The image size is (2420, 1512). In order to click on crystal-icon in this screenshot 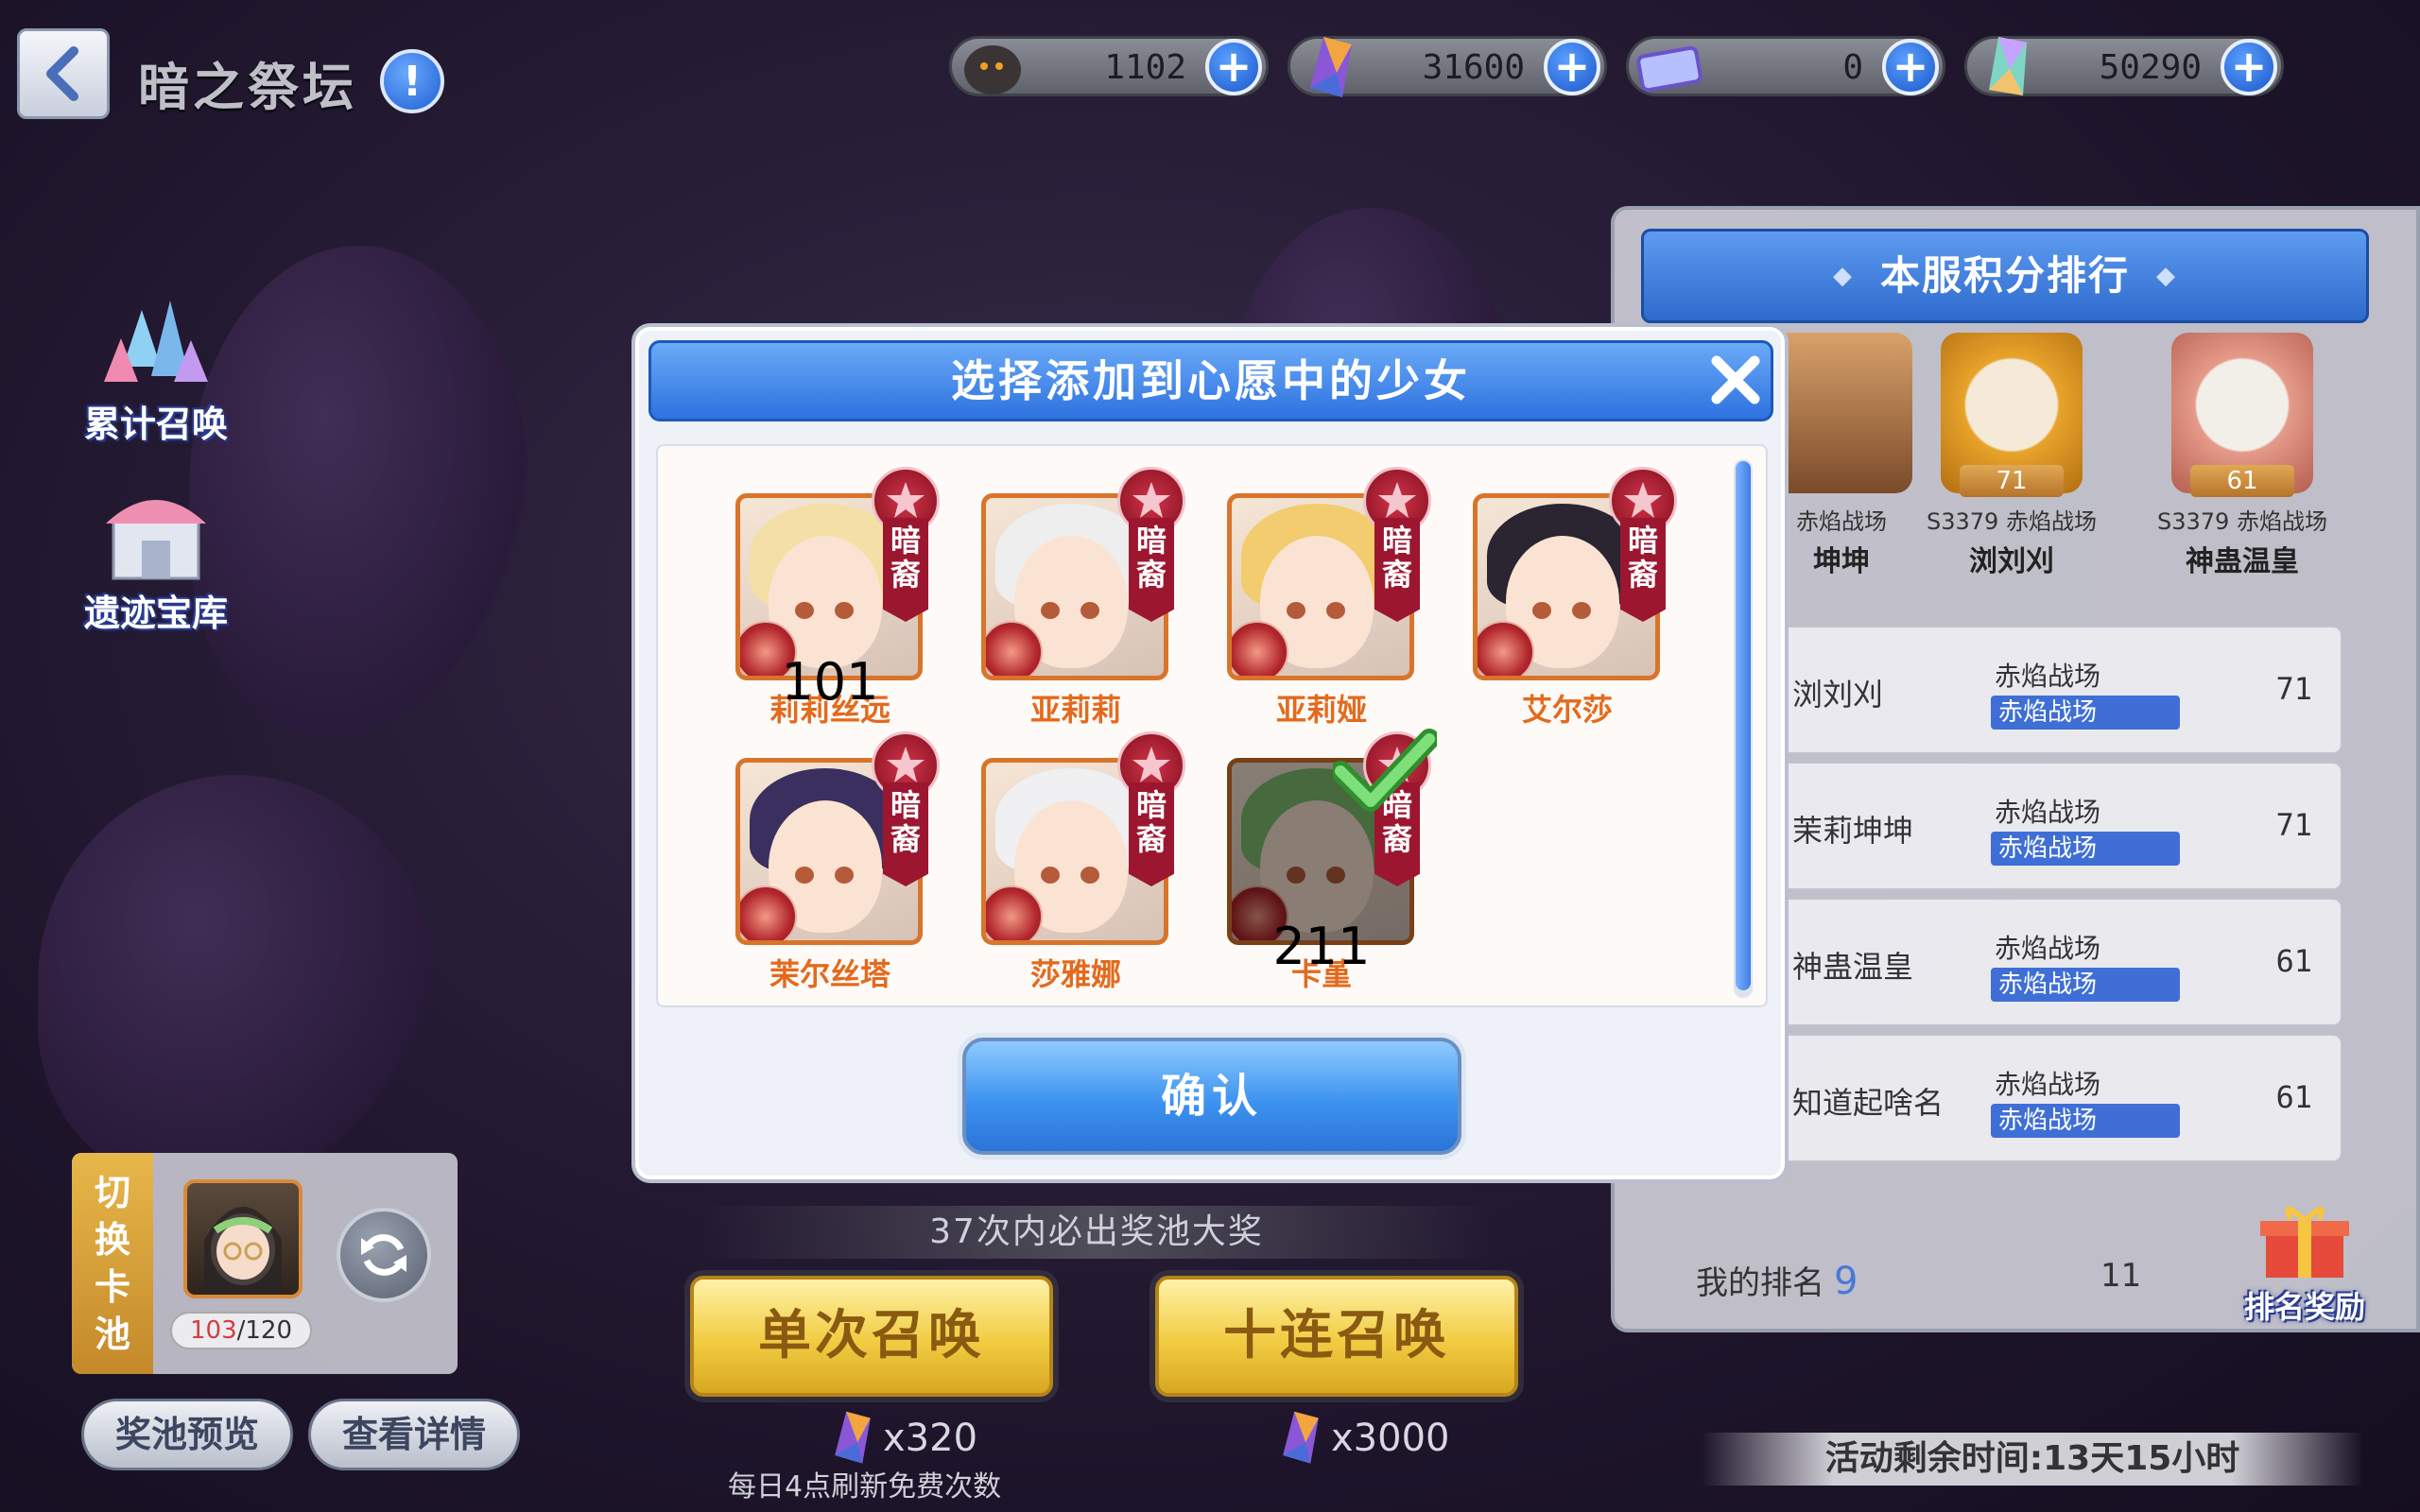, I will do `click(1301, 1437)`.